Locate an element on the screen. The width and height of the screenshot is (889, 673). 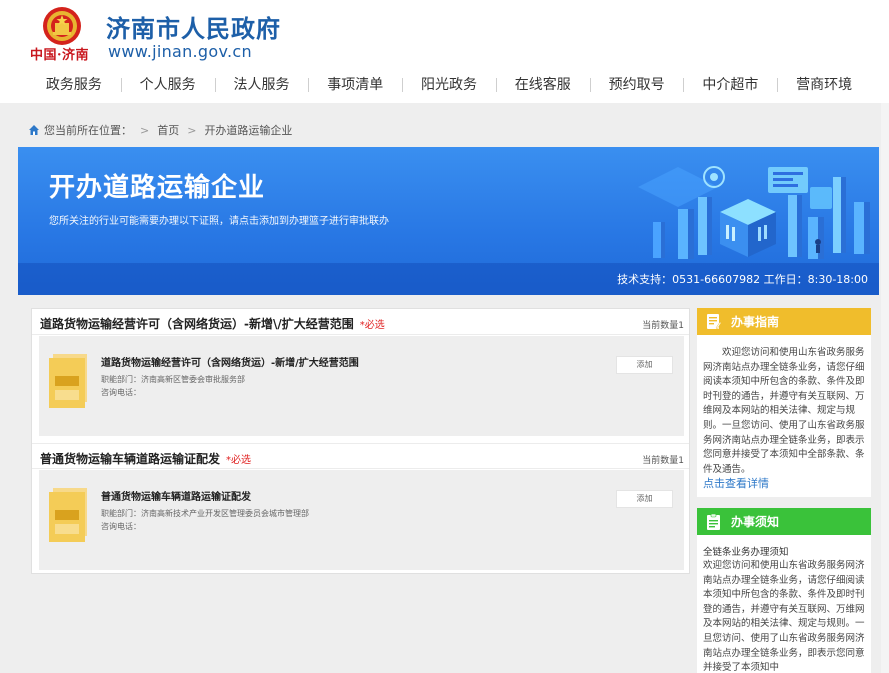
site-title: 济南市人民政府 is located at coordinates (193, 26).